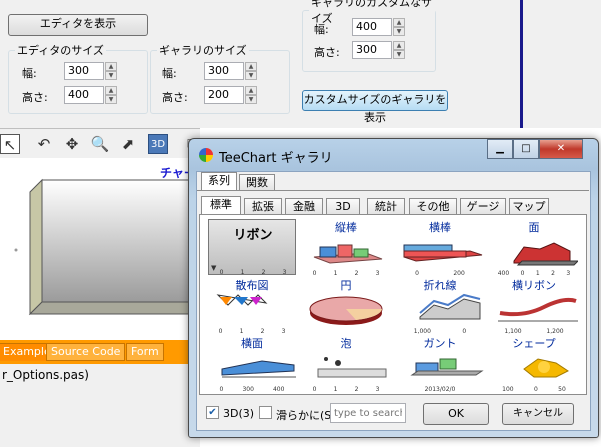 This screenshot has width=601, height=447. I want to click on tab-gauges: ゲージ, so click(483, 206).